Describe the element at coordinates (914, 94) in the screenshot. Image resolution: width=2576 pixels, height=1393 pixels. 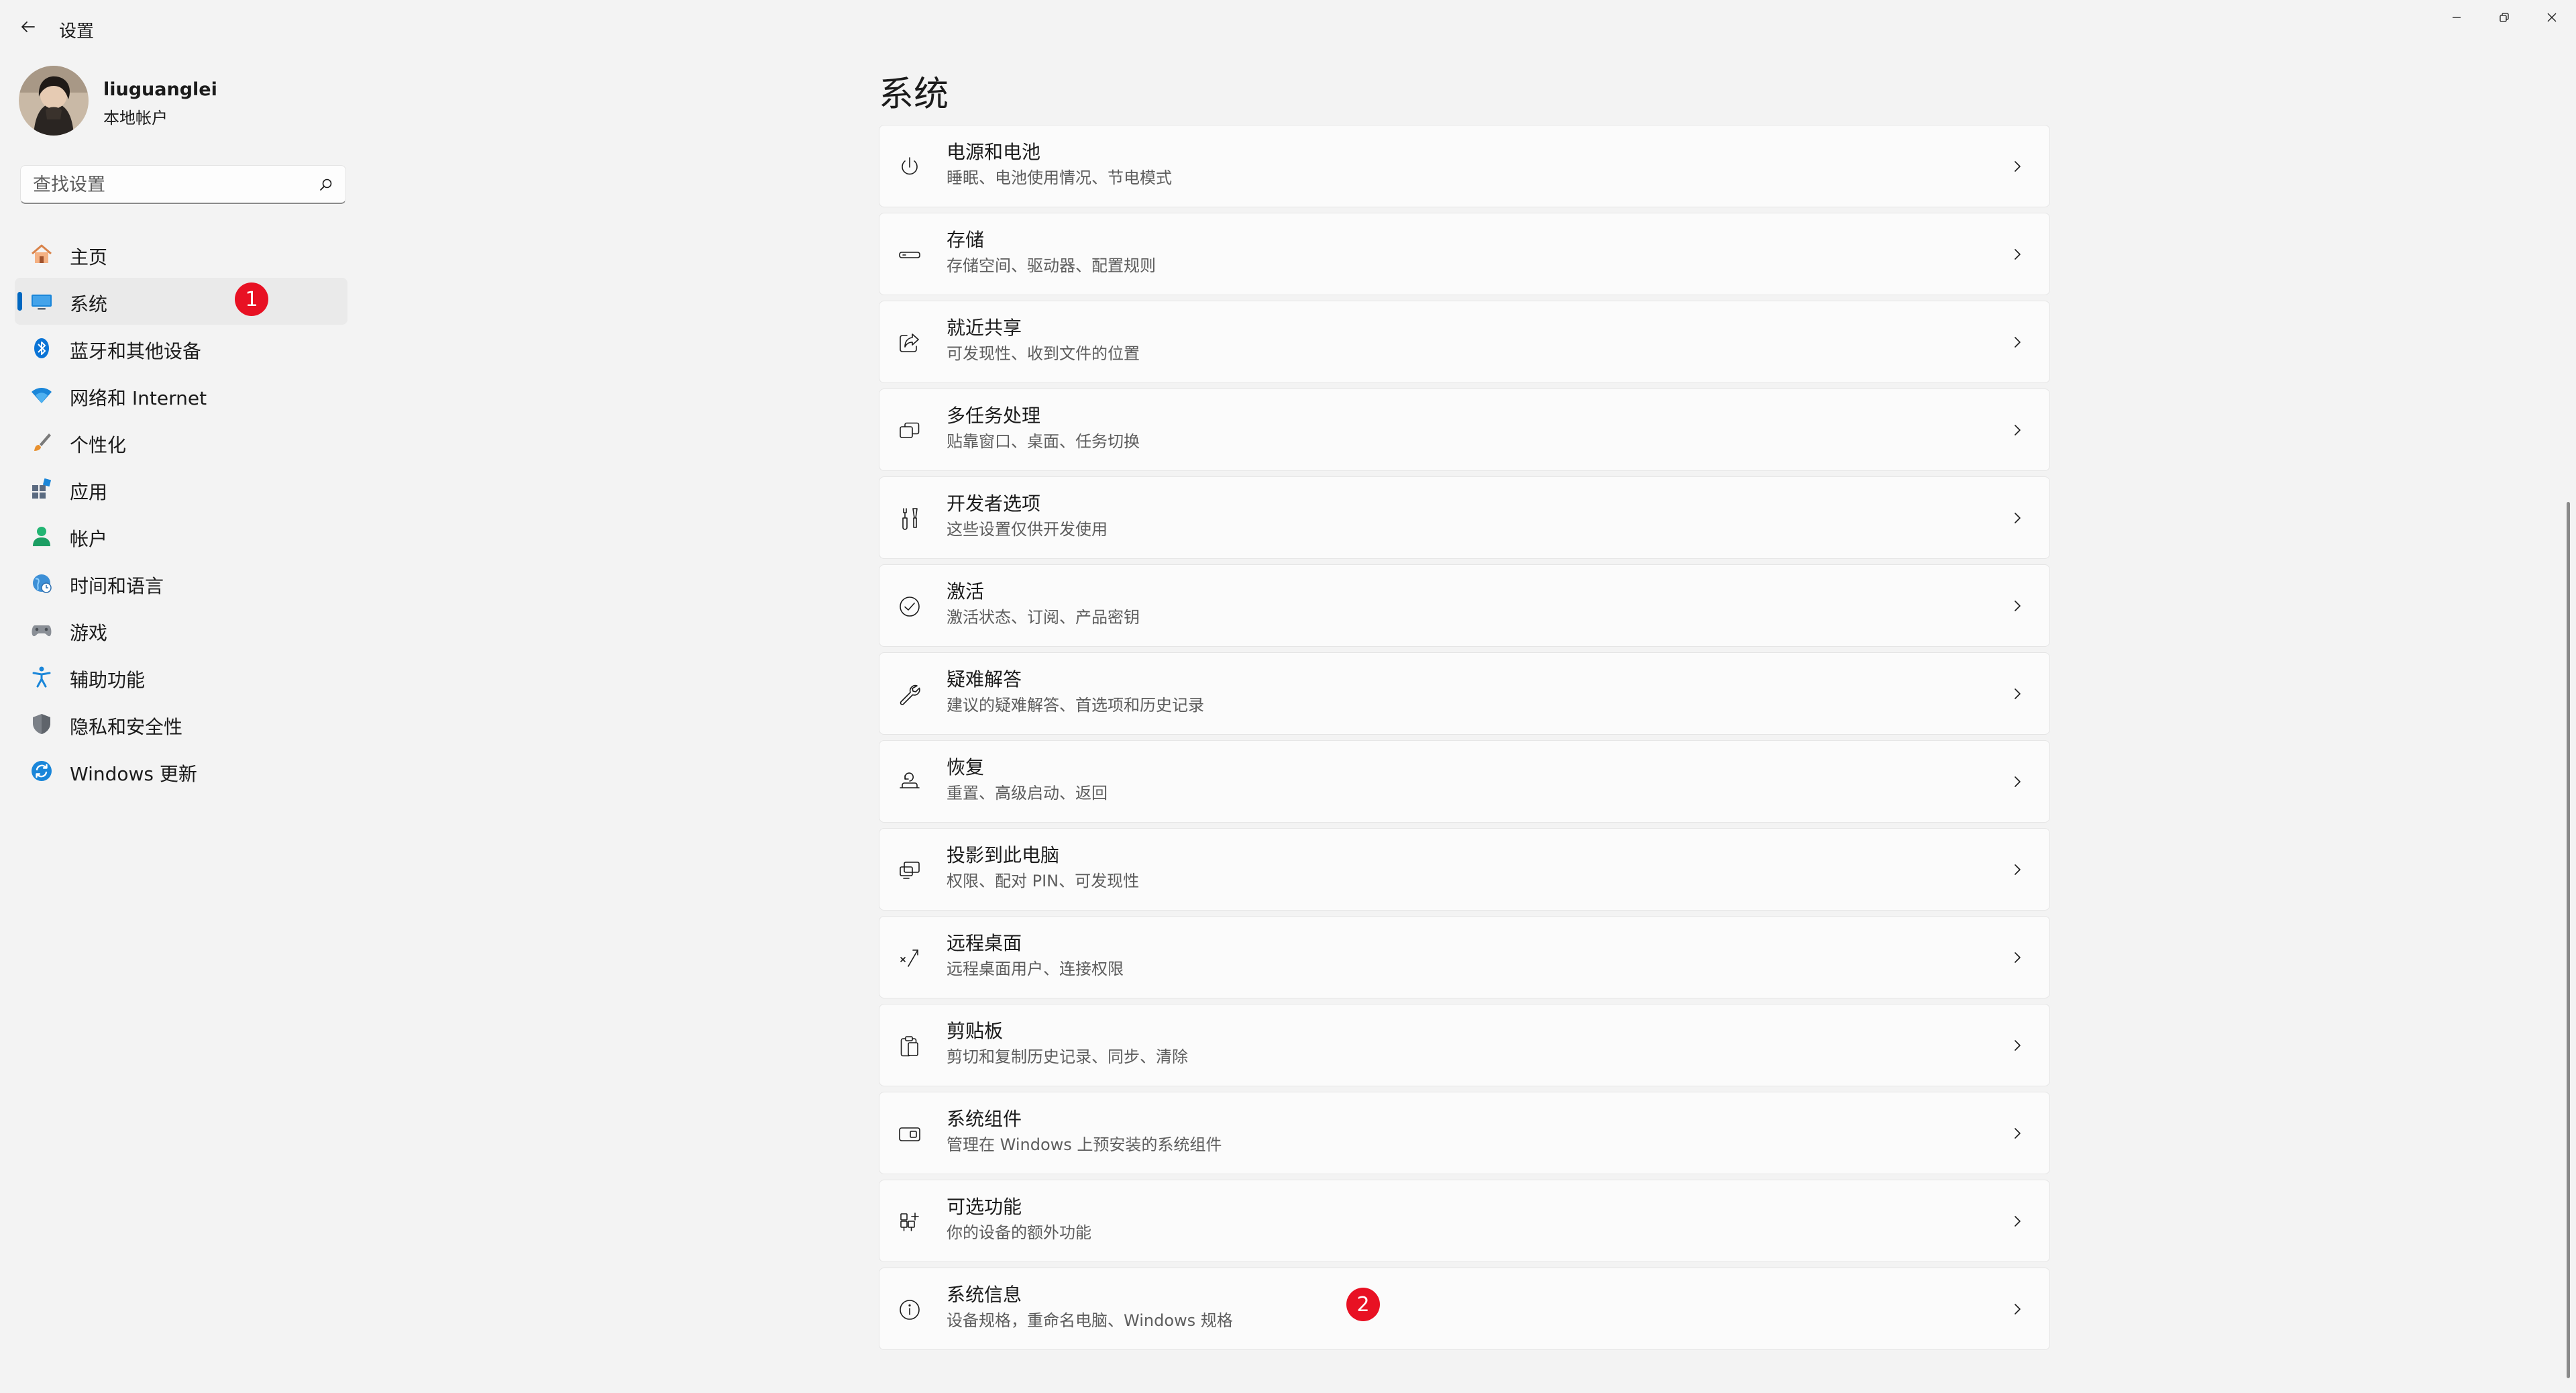
I see `page-title: 系统` at that location.